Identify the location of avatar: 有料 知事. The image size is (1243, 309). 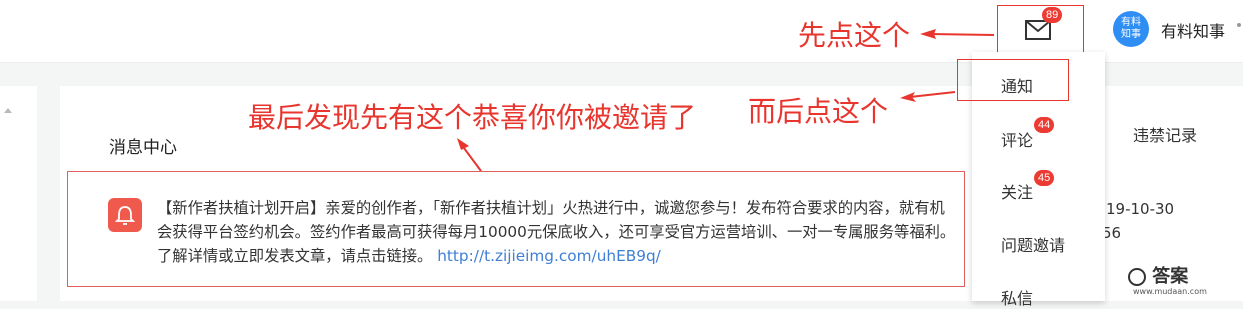
(1131, 29).